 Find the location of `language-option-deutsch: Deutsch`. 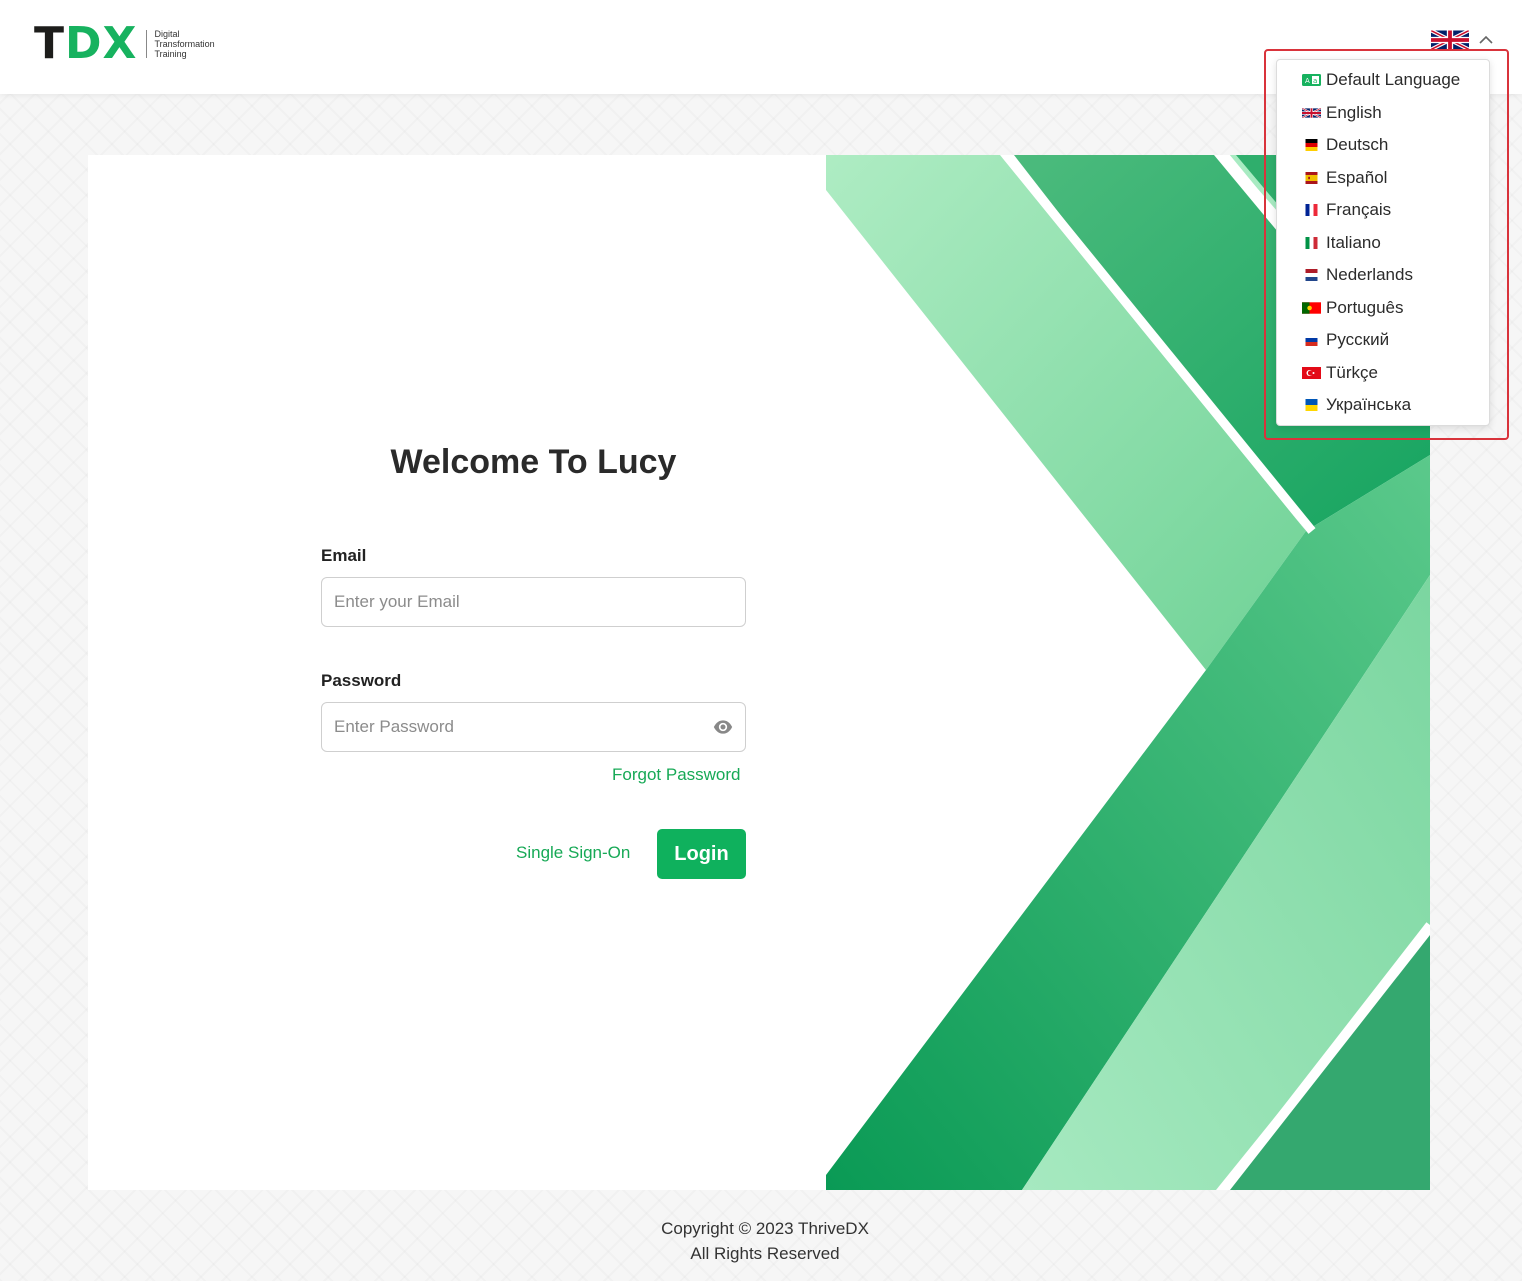

language-option-deutsch: Deutsch is located at coordinates (1383, 145).